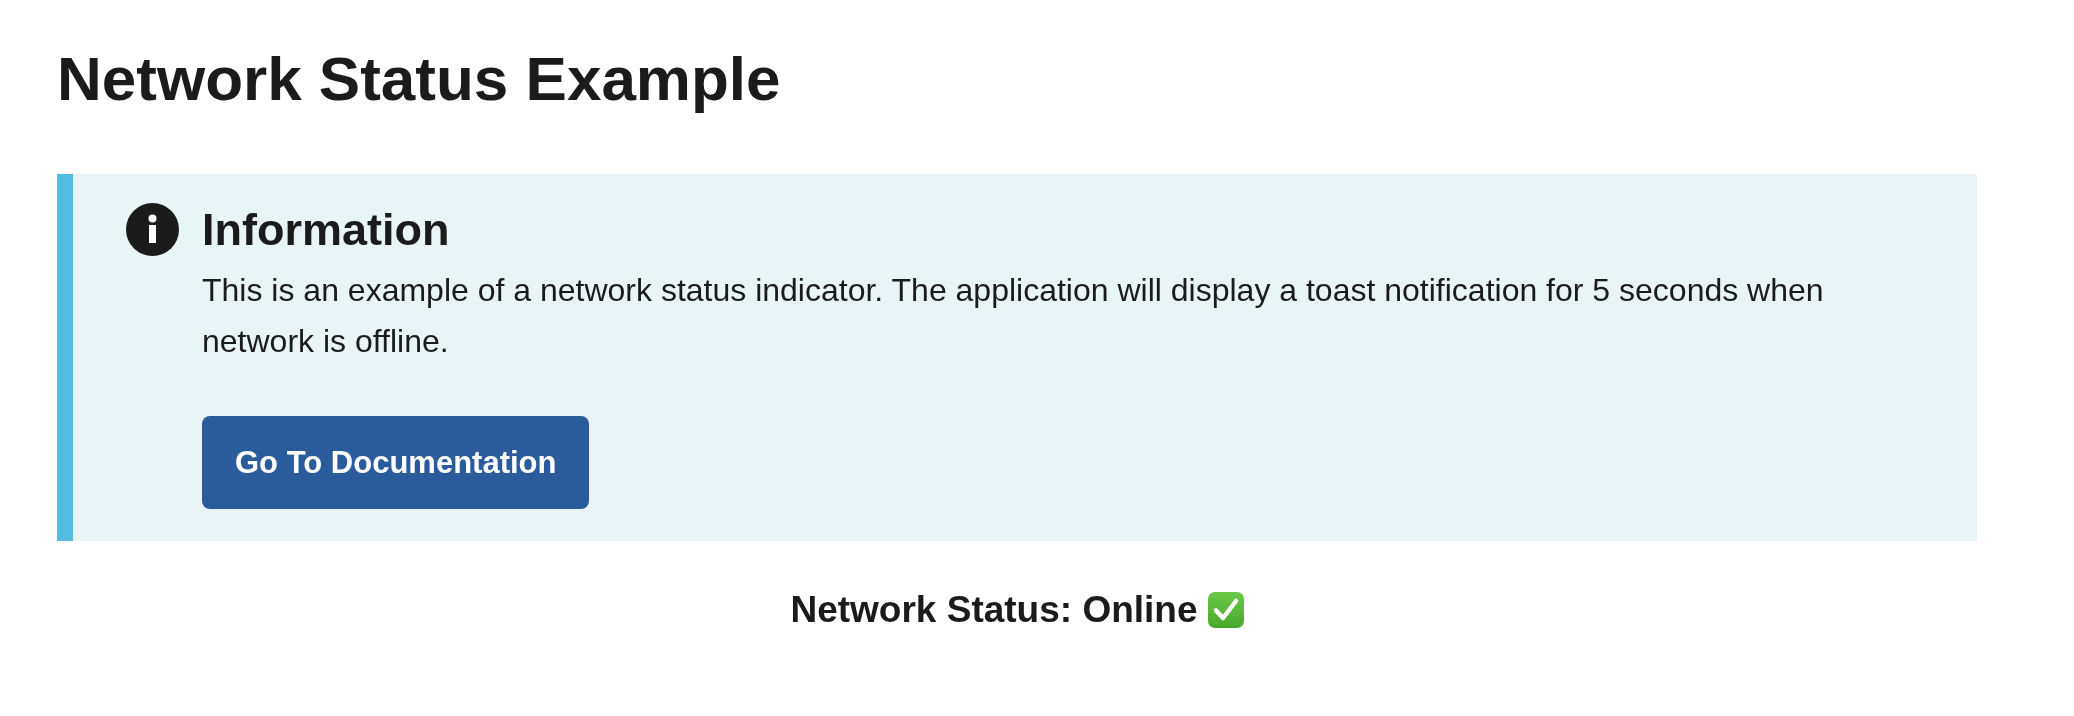 The image size is (2074, 716). Describe the element at coordinates (419, 79) in the screenshot. I see `page-title: Network Status Example` at that location.